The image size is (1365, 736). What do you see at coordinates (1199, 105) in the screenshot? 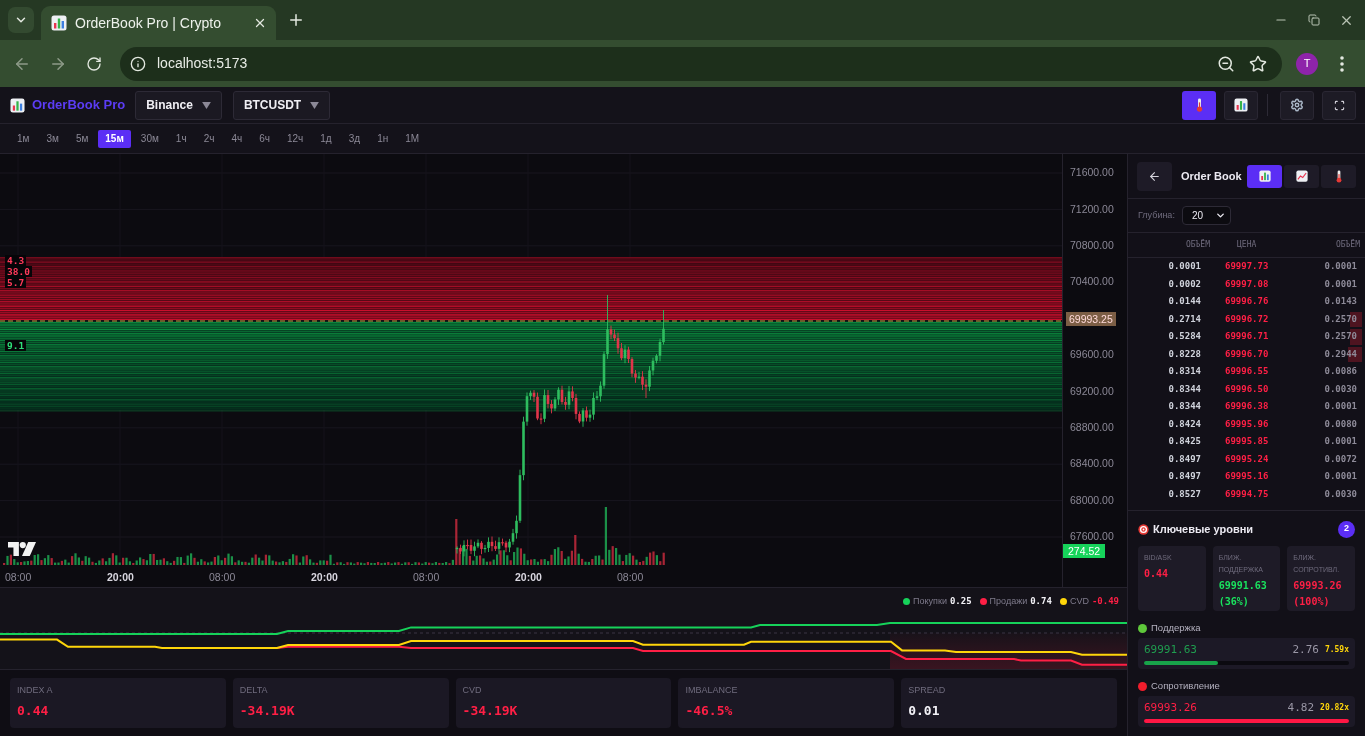
I see `thermometer-button` at bounding box center [1199, 105].